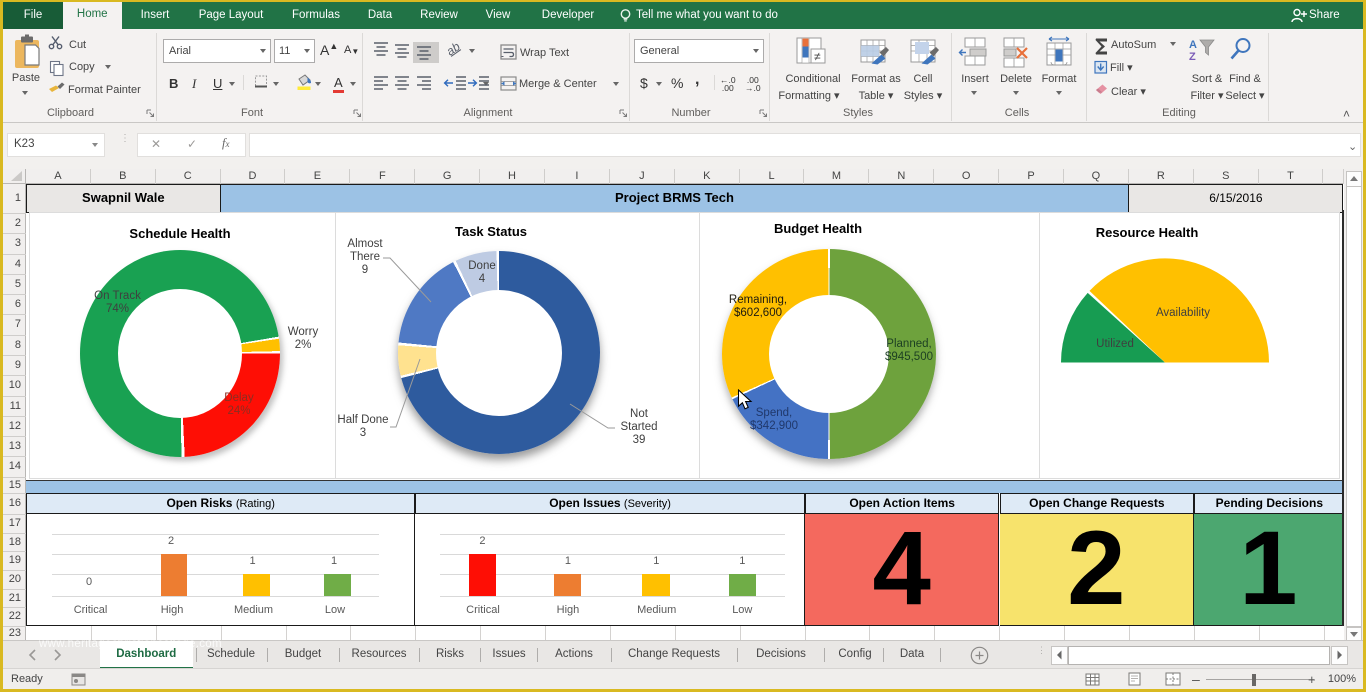 The image size is (1366, 692). I want to click on svg-text: Z, so click(1192, 57).